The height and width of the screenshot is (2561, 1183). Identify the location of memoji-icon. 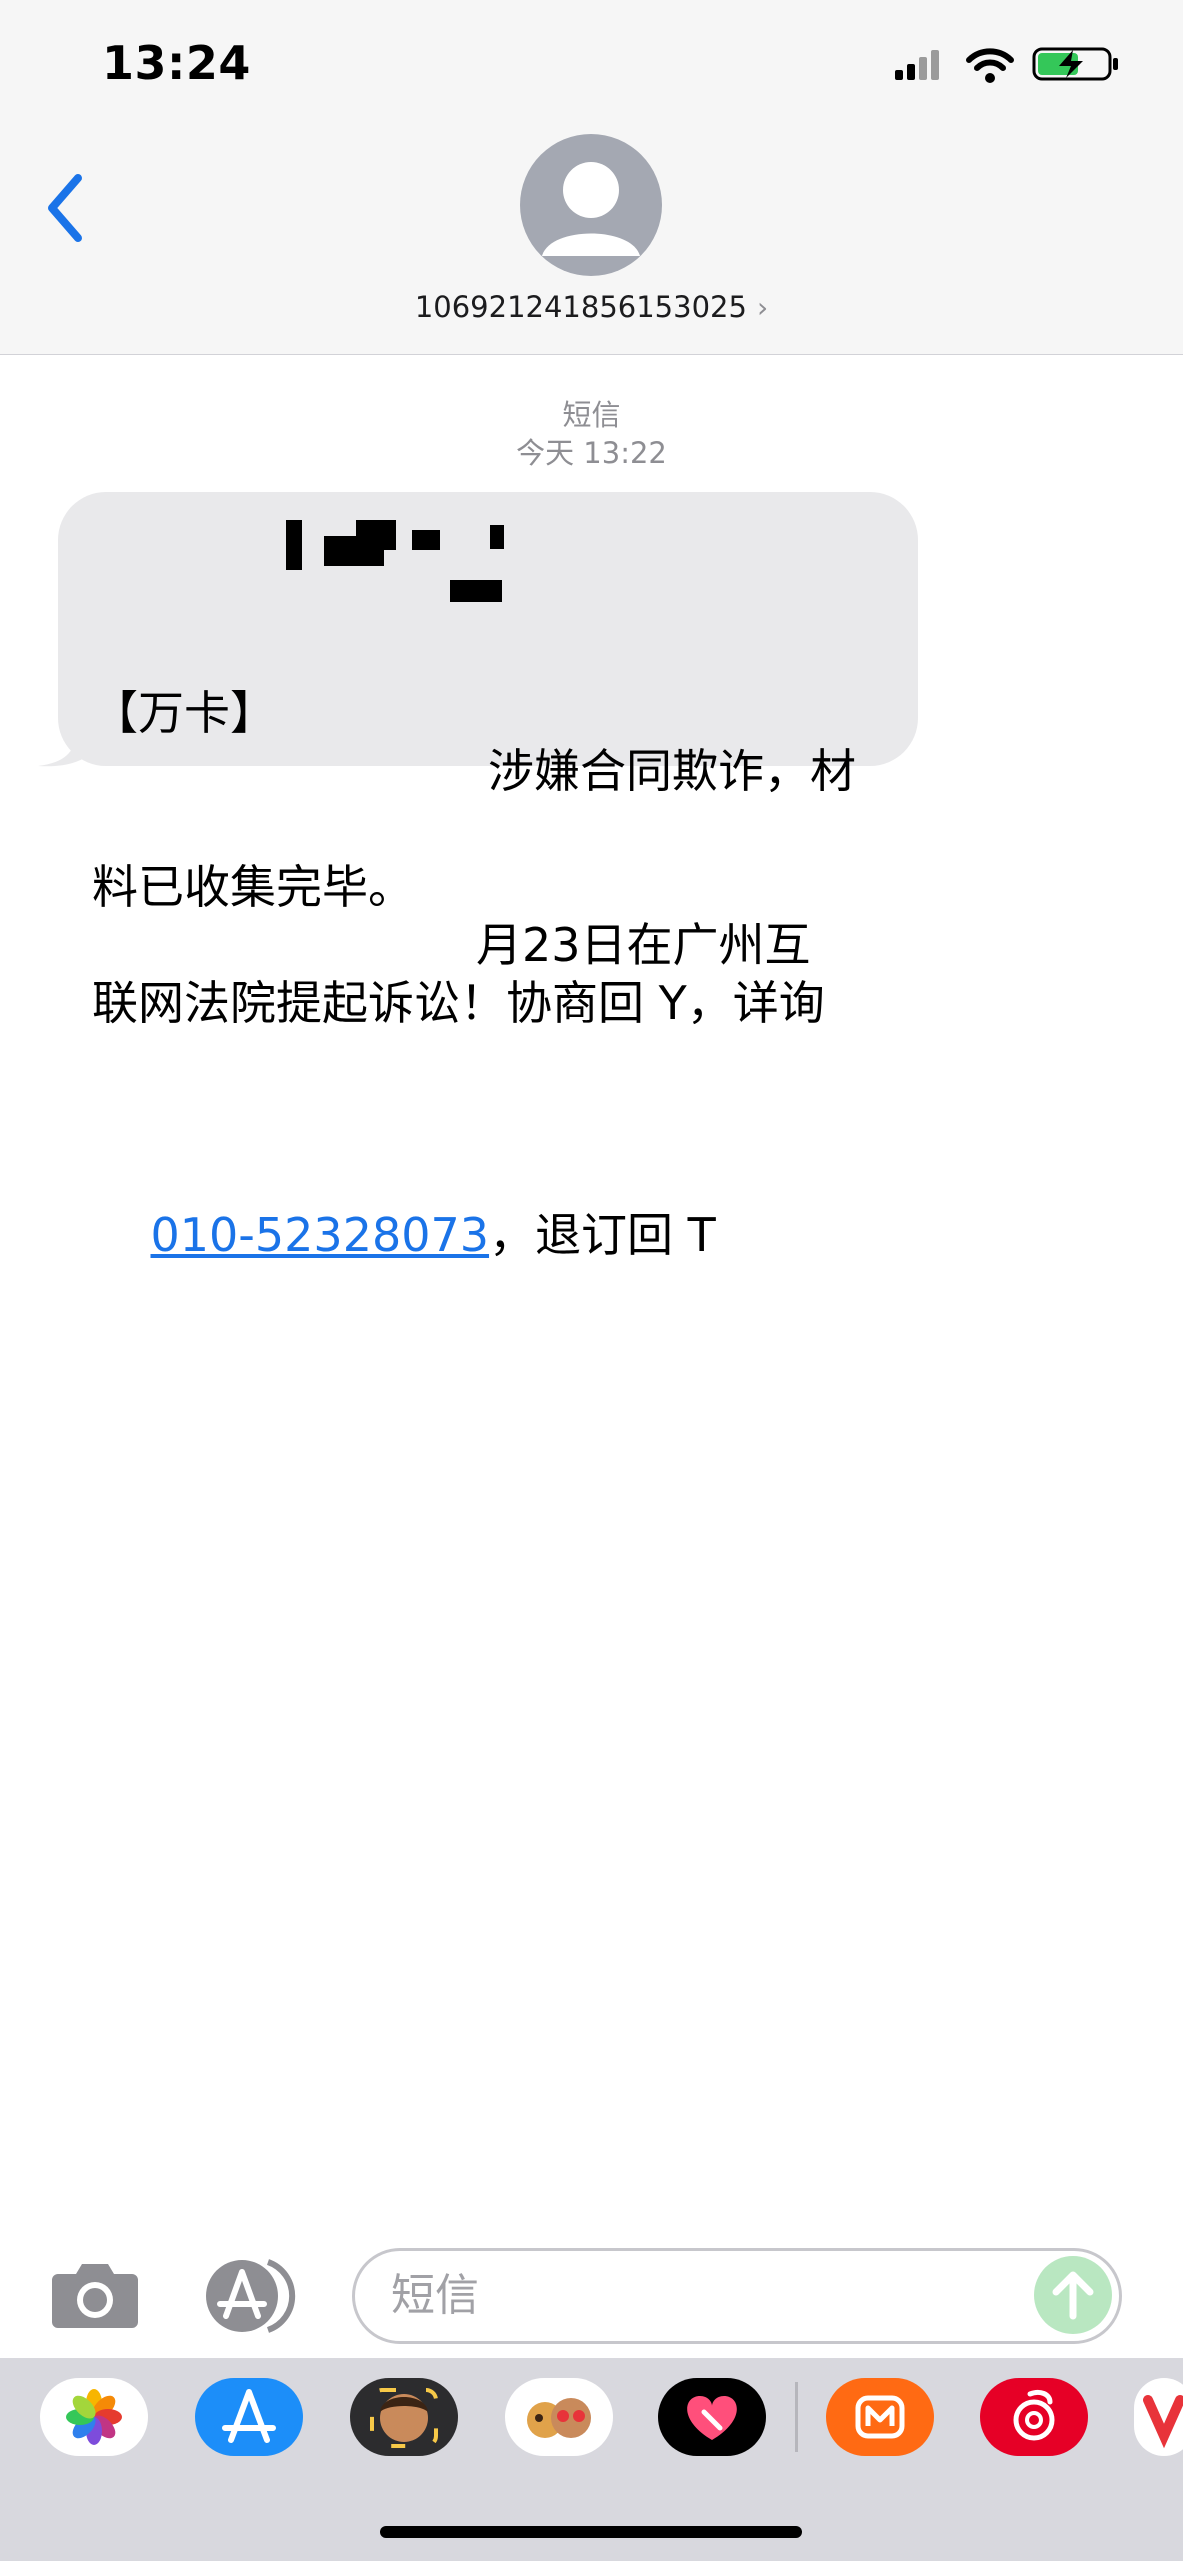
(404, 2417).